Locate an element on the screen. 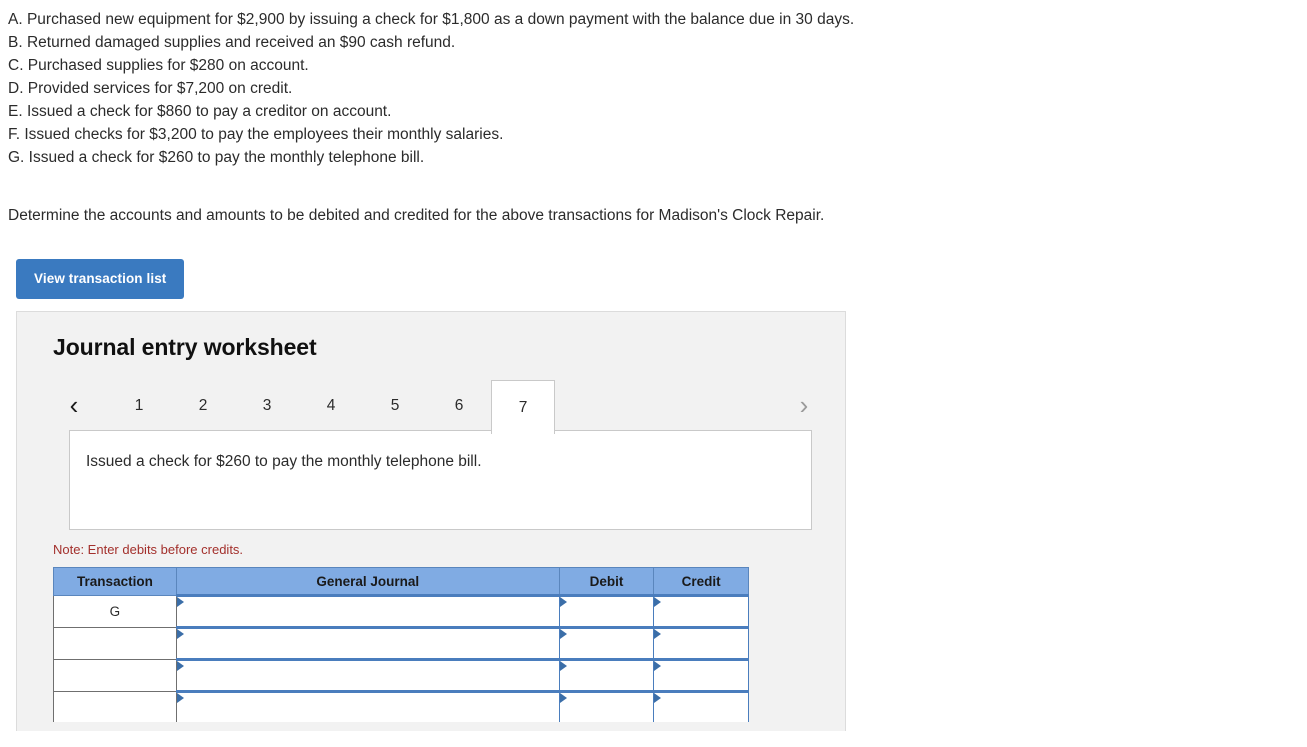 Image resolution: width=1307 pixels, height=747 pixels. tab-7: 7 is located at coordinates (523, 407).